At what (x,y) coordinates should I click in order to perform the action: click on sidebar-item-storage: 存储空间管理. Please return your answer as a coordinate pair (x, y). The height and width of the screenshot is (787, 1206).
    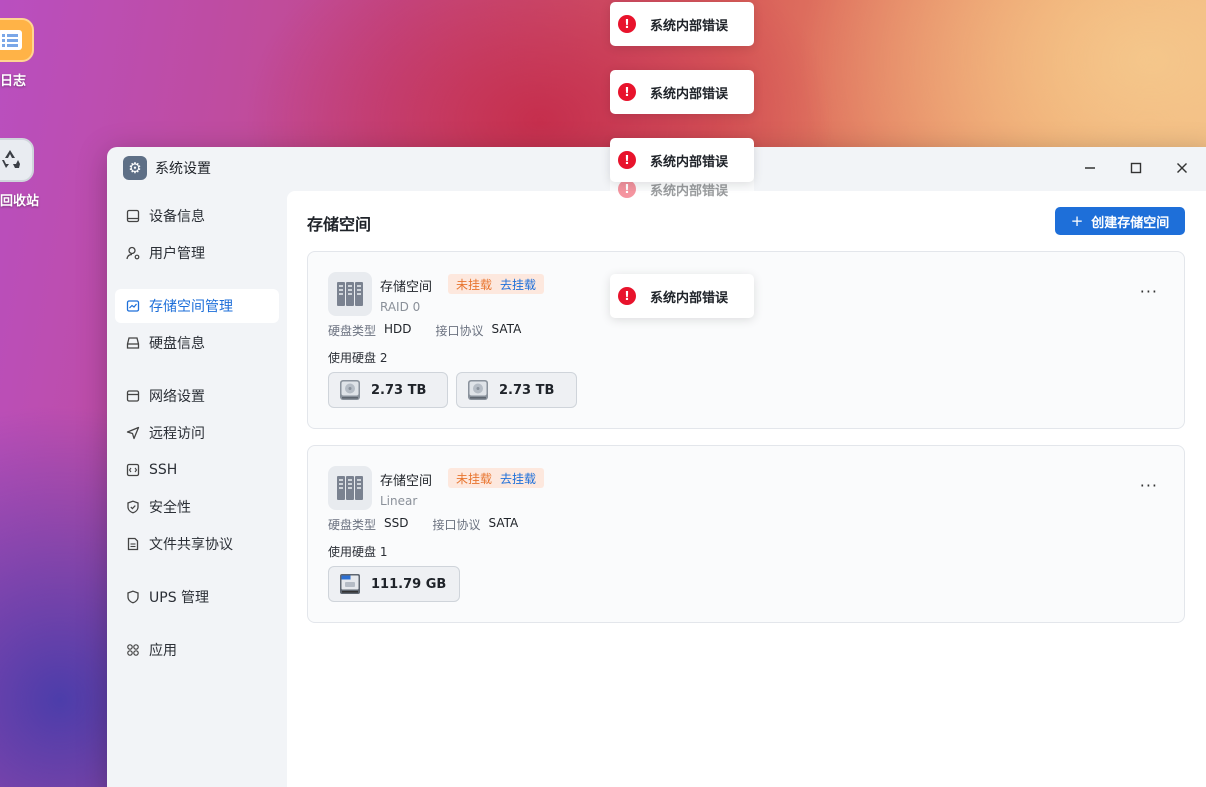
    Looking at the image, I should click on (197, 306).